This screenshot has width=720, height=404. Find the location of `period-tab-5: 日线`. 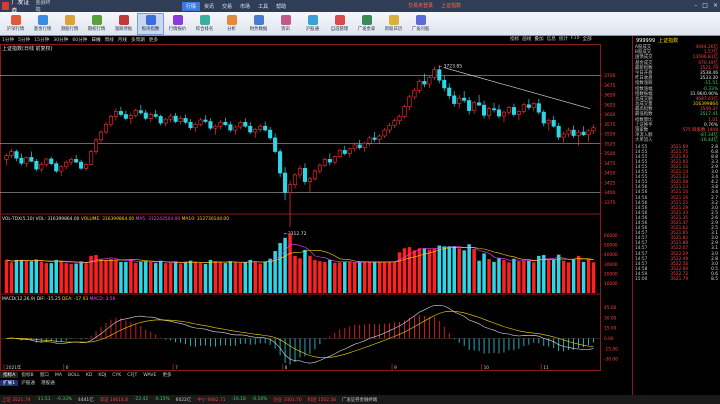

period-tab-5: 日线 is located at coordinates (95, 40).